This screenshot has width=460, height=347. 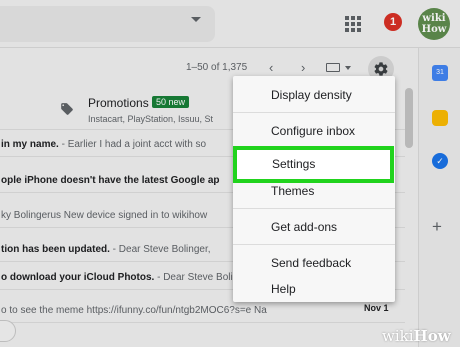 I want to click on new-count-badge: 50 new, so click(x=171, y=102).